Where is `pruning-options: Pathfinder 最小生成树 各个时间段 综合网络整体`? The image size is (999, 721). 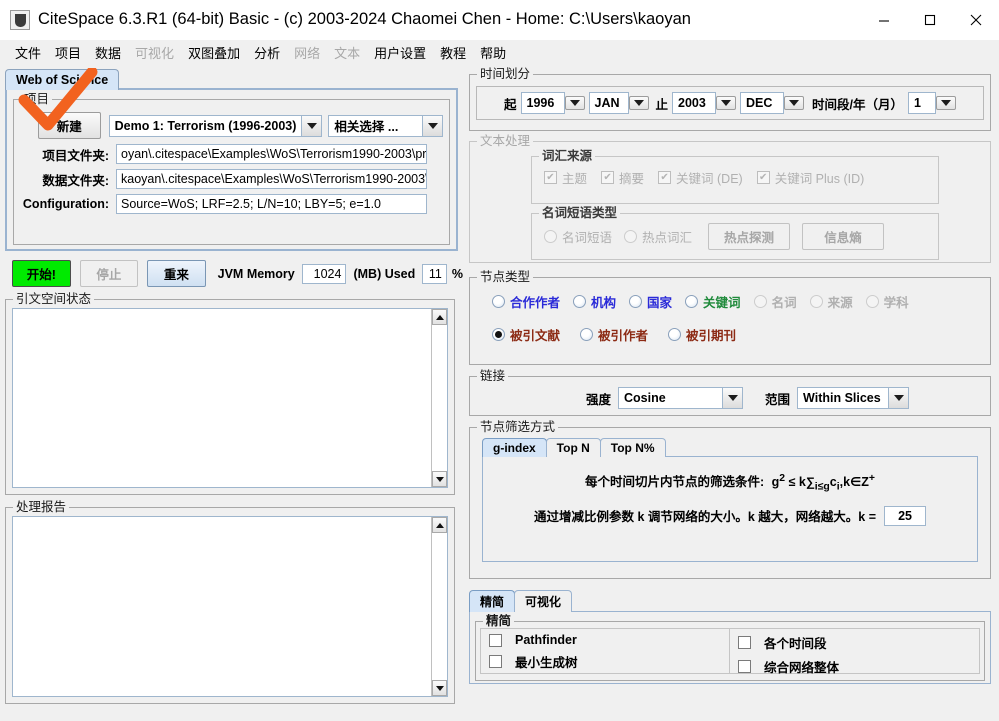 pruning-options: Pathfinder 最小生成树 各个时间段 综合网络整体 is located at coordinates (730, 652).